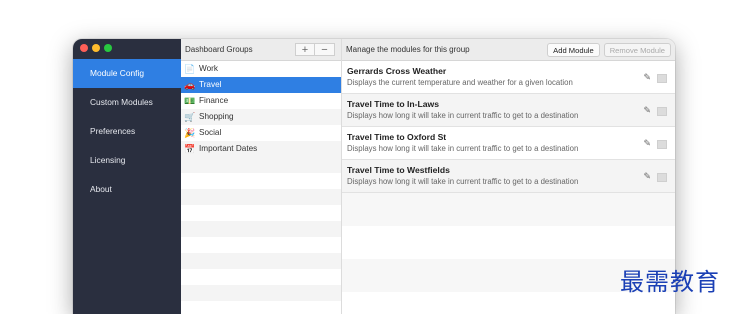 The image size is (741, 314). Describe the element at coordinates (228, 148) in the screenshot. I see `group-item-label: Important Dates` at that location.